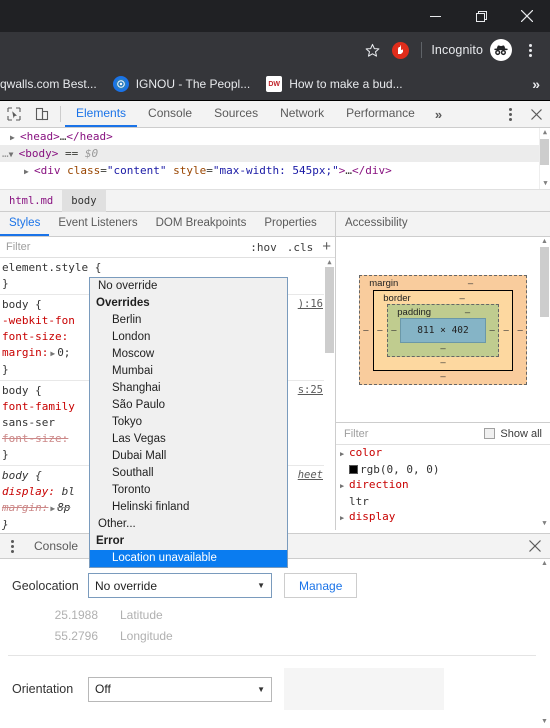  I want to click on margin-right-value: –, so click(519, 329).